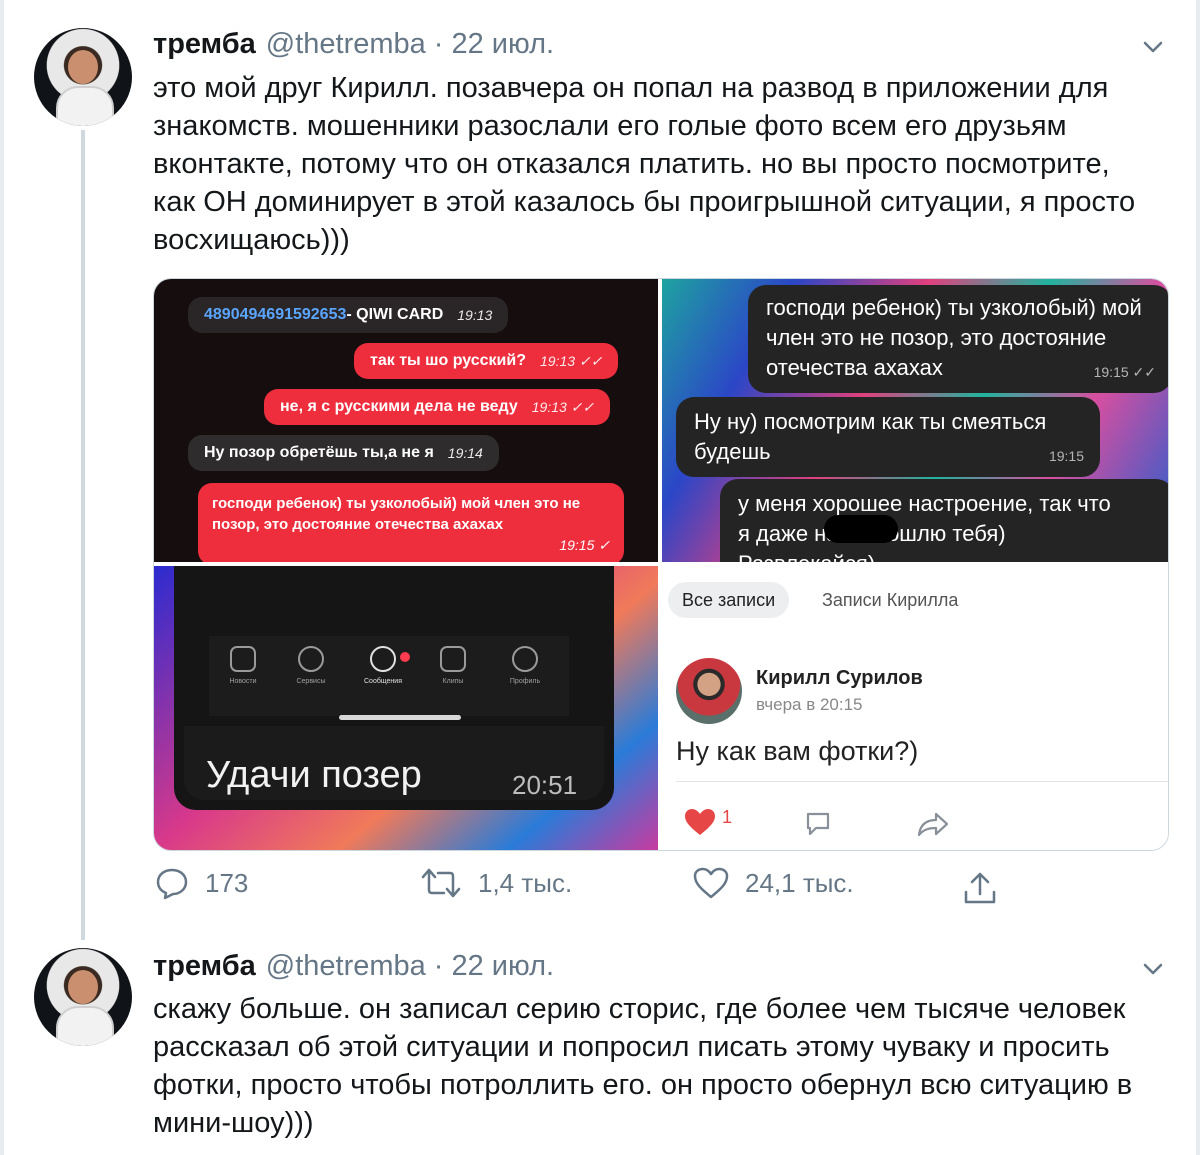 Image resolution: width=1200 pixels, height=1155 pixels. I want to click on nav-label: Профиль, so click(525, 681).